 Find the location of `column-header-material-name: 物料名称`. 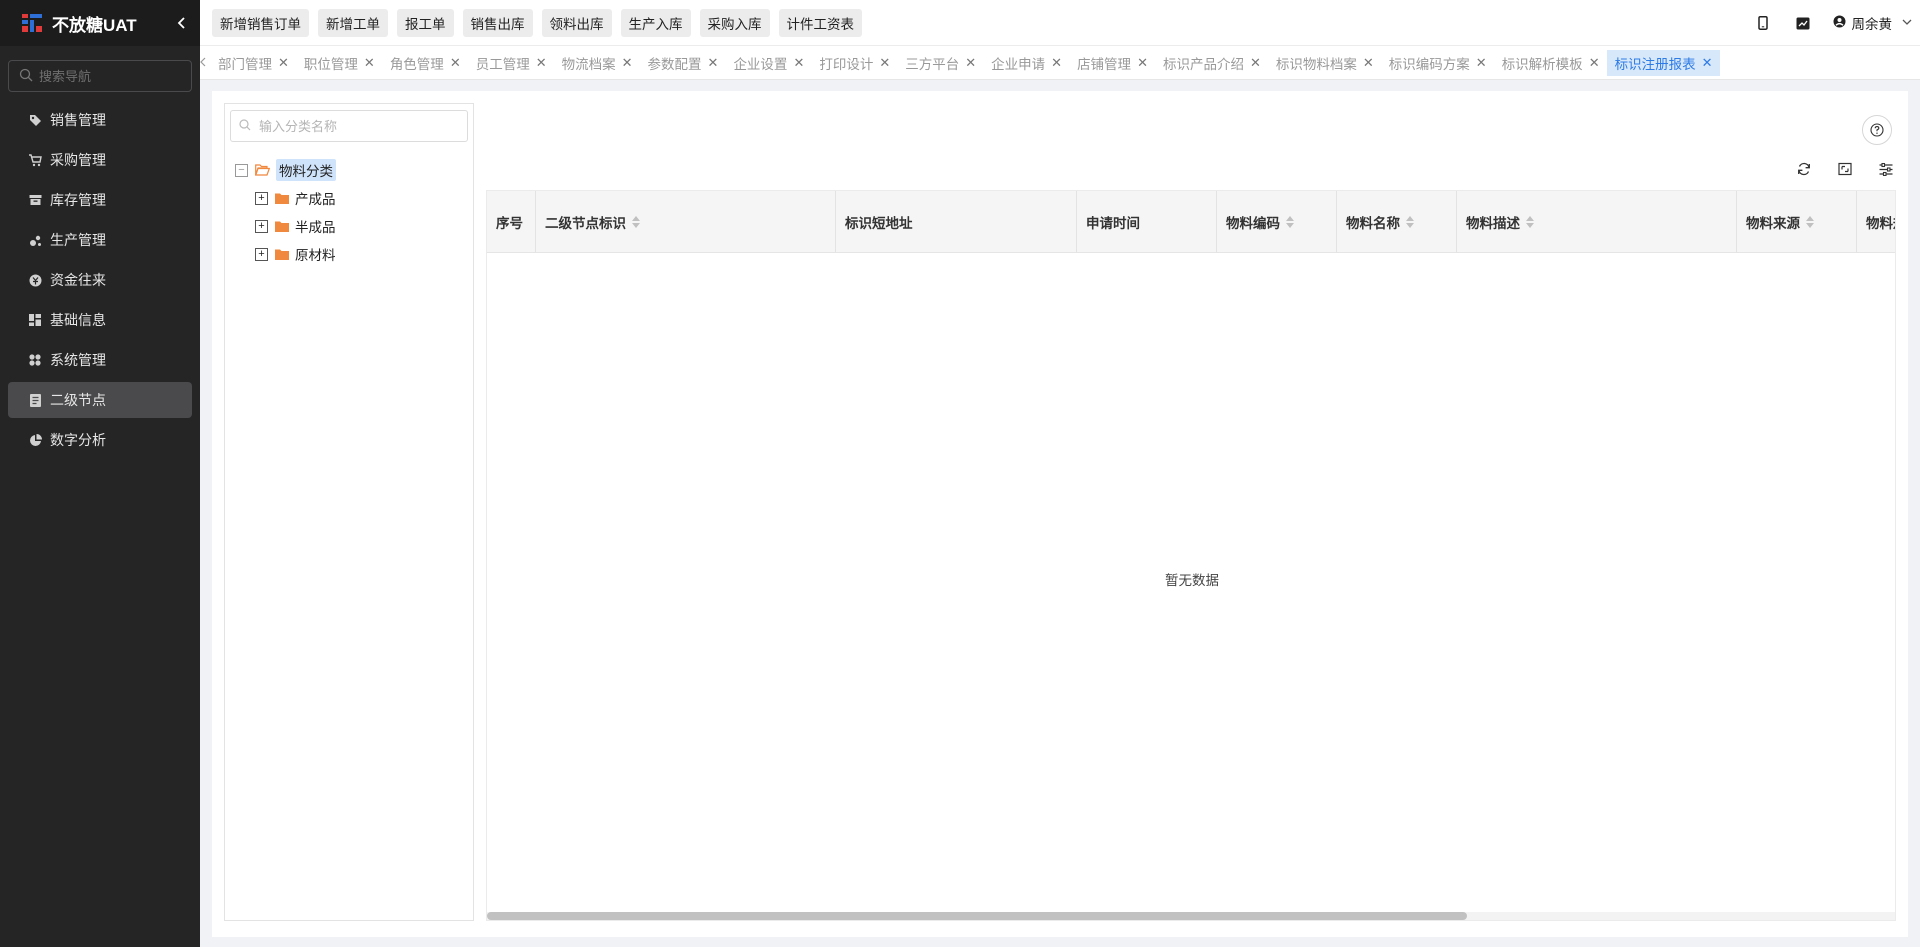

column-header-material-name: 物料名称 is located at coordinates (1397, 222).